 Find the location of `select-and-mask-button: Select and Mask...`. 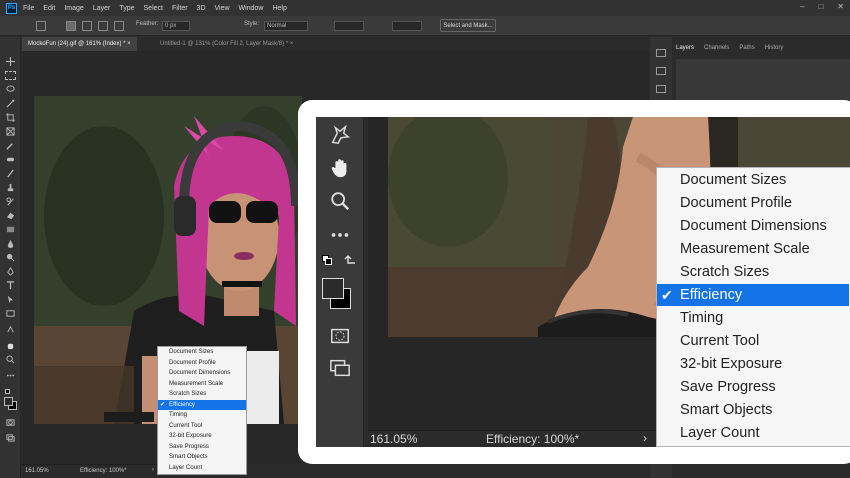

select-and-mask-button: Select and Mask... is located at coordinates (468, 25).